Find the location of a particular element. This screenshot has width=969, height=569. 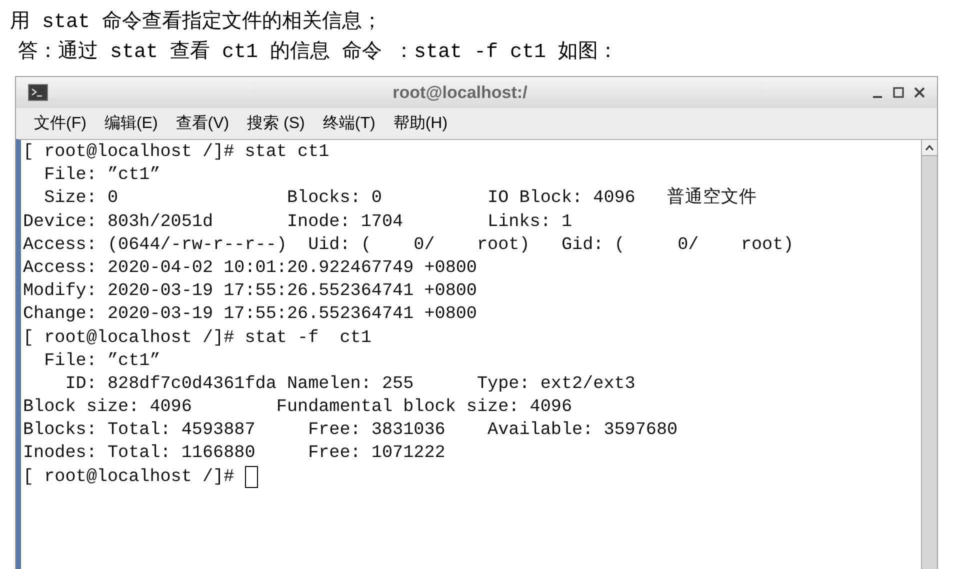

terminal-icon is located at coordinates (38, 92).